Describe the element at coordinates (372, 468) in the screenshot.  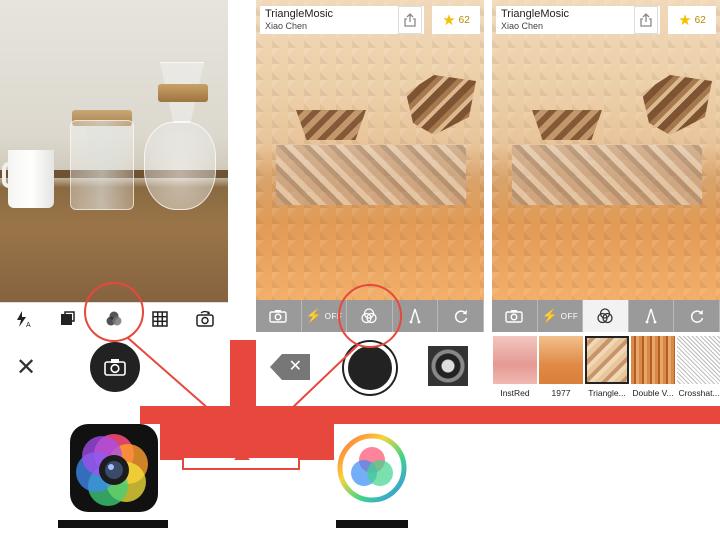
I see `new-app-icon` at that location.